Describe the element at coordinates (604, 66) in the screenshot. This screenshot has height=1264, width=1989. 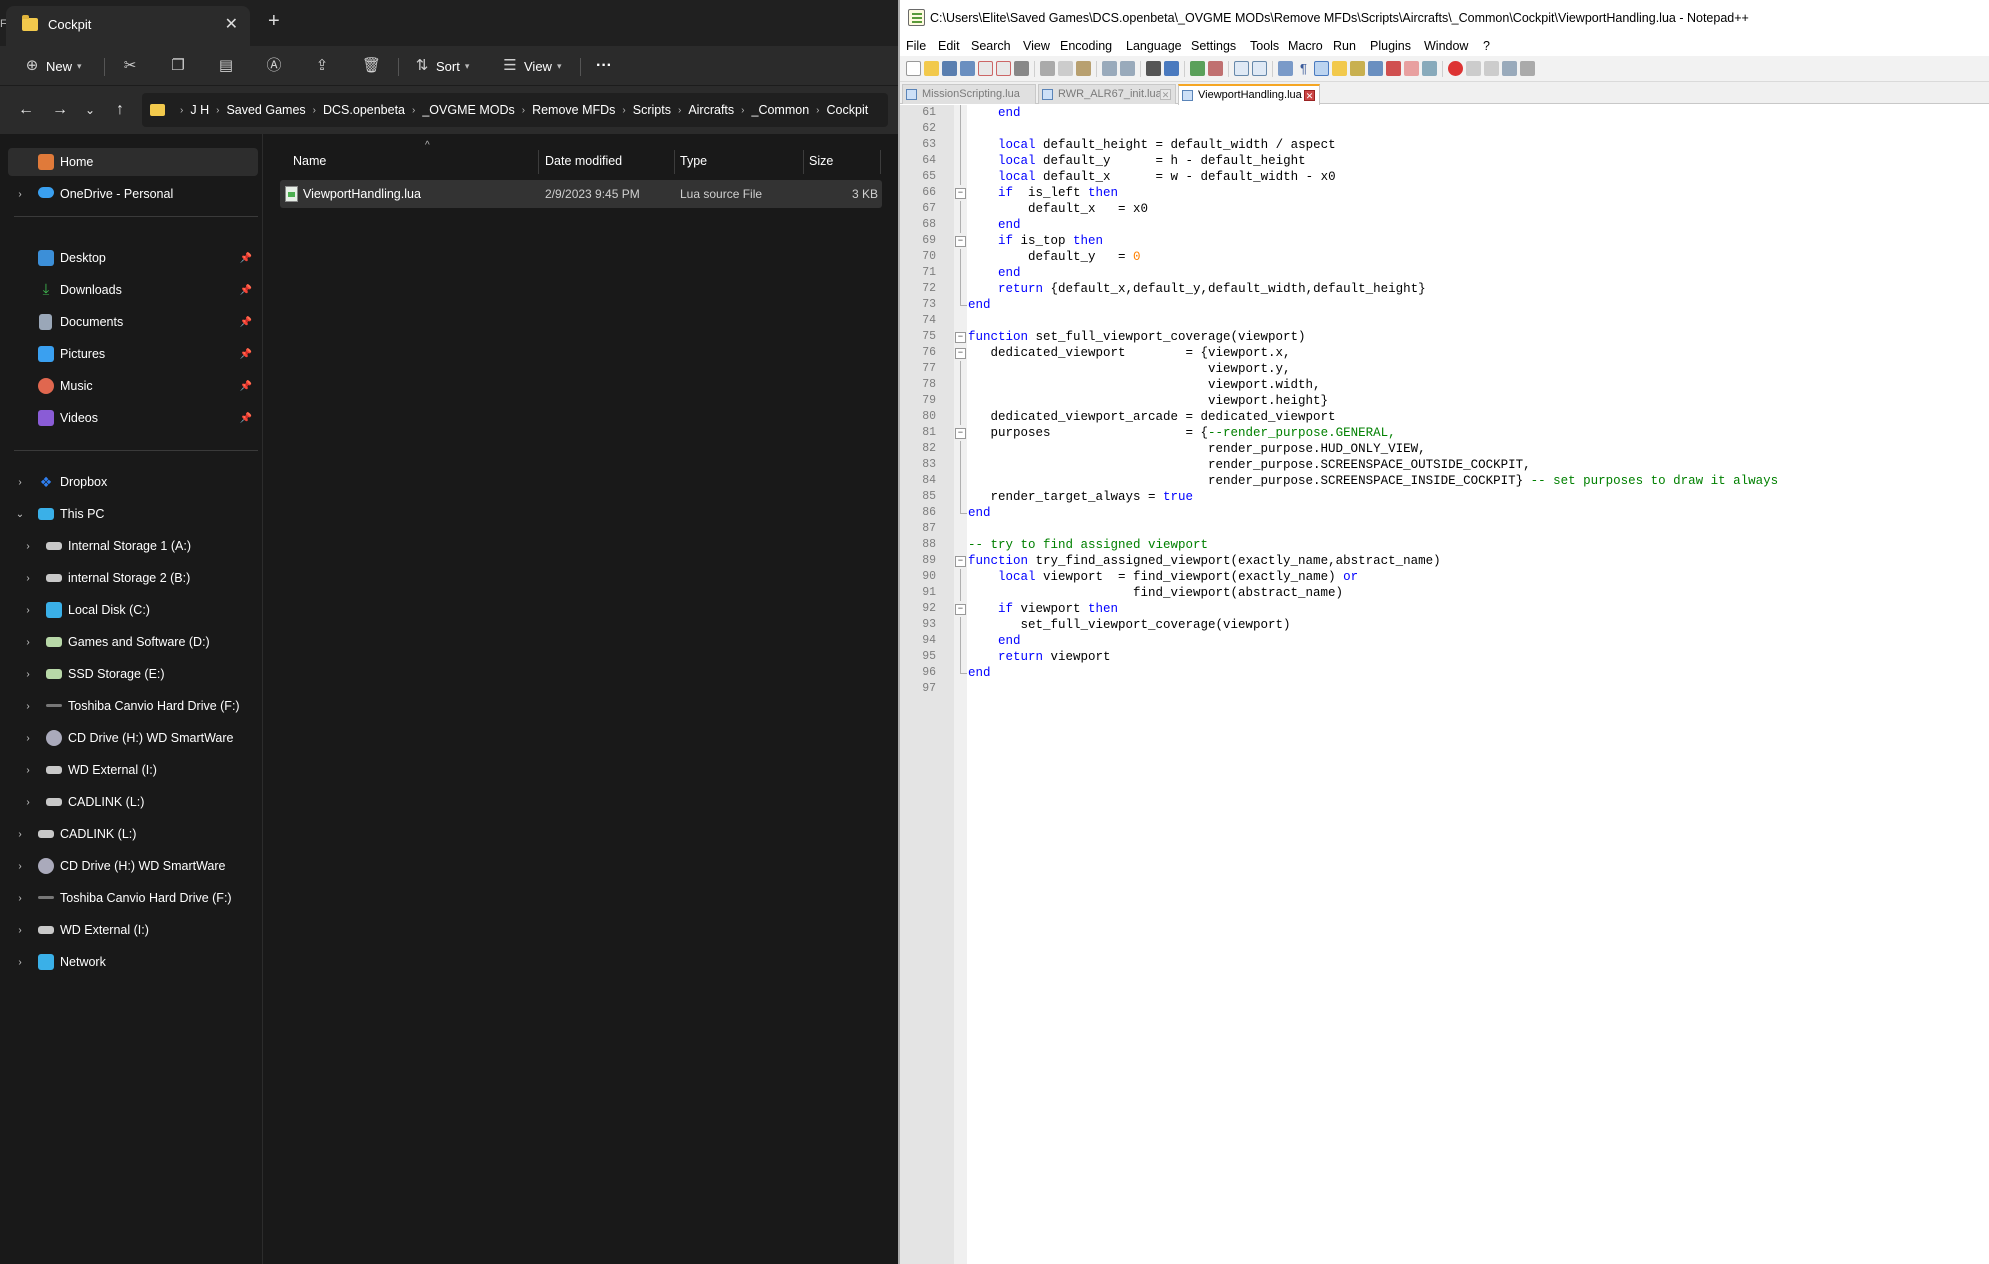
I see `more-options-button: ···` at that location.